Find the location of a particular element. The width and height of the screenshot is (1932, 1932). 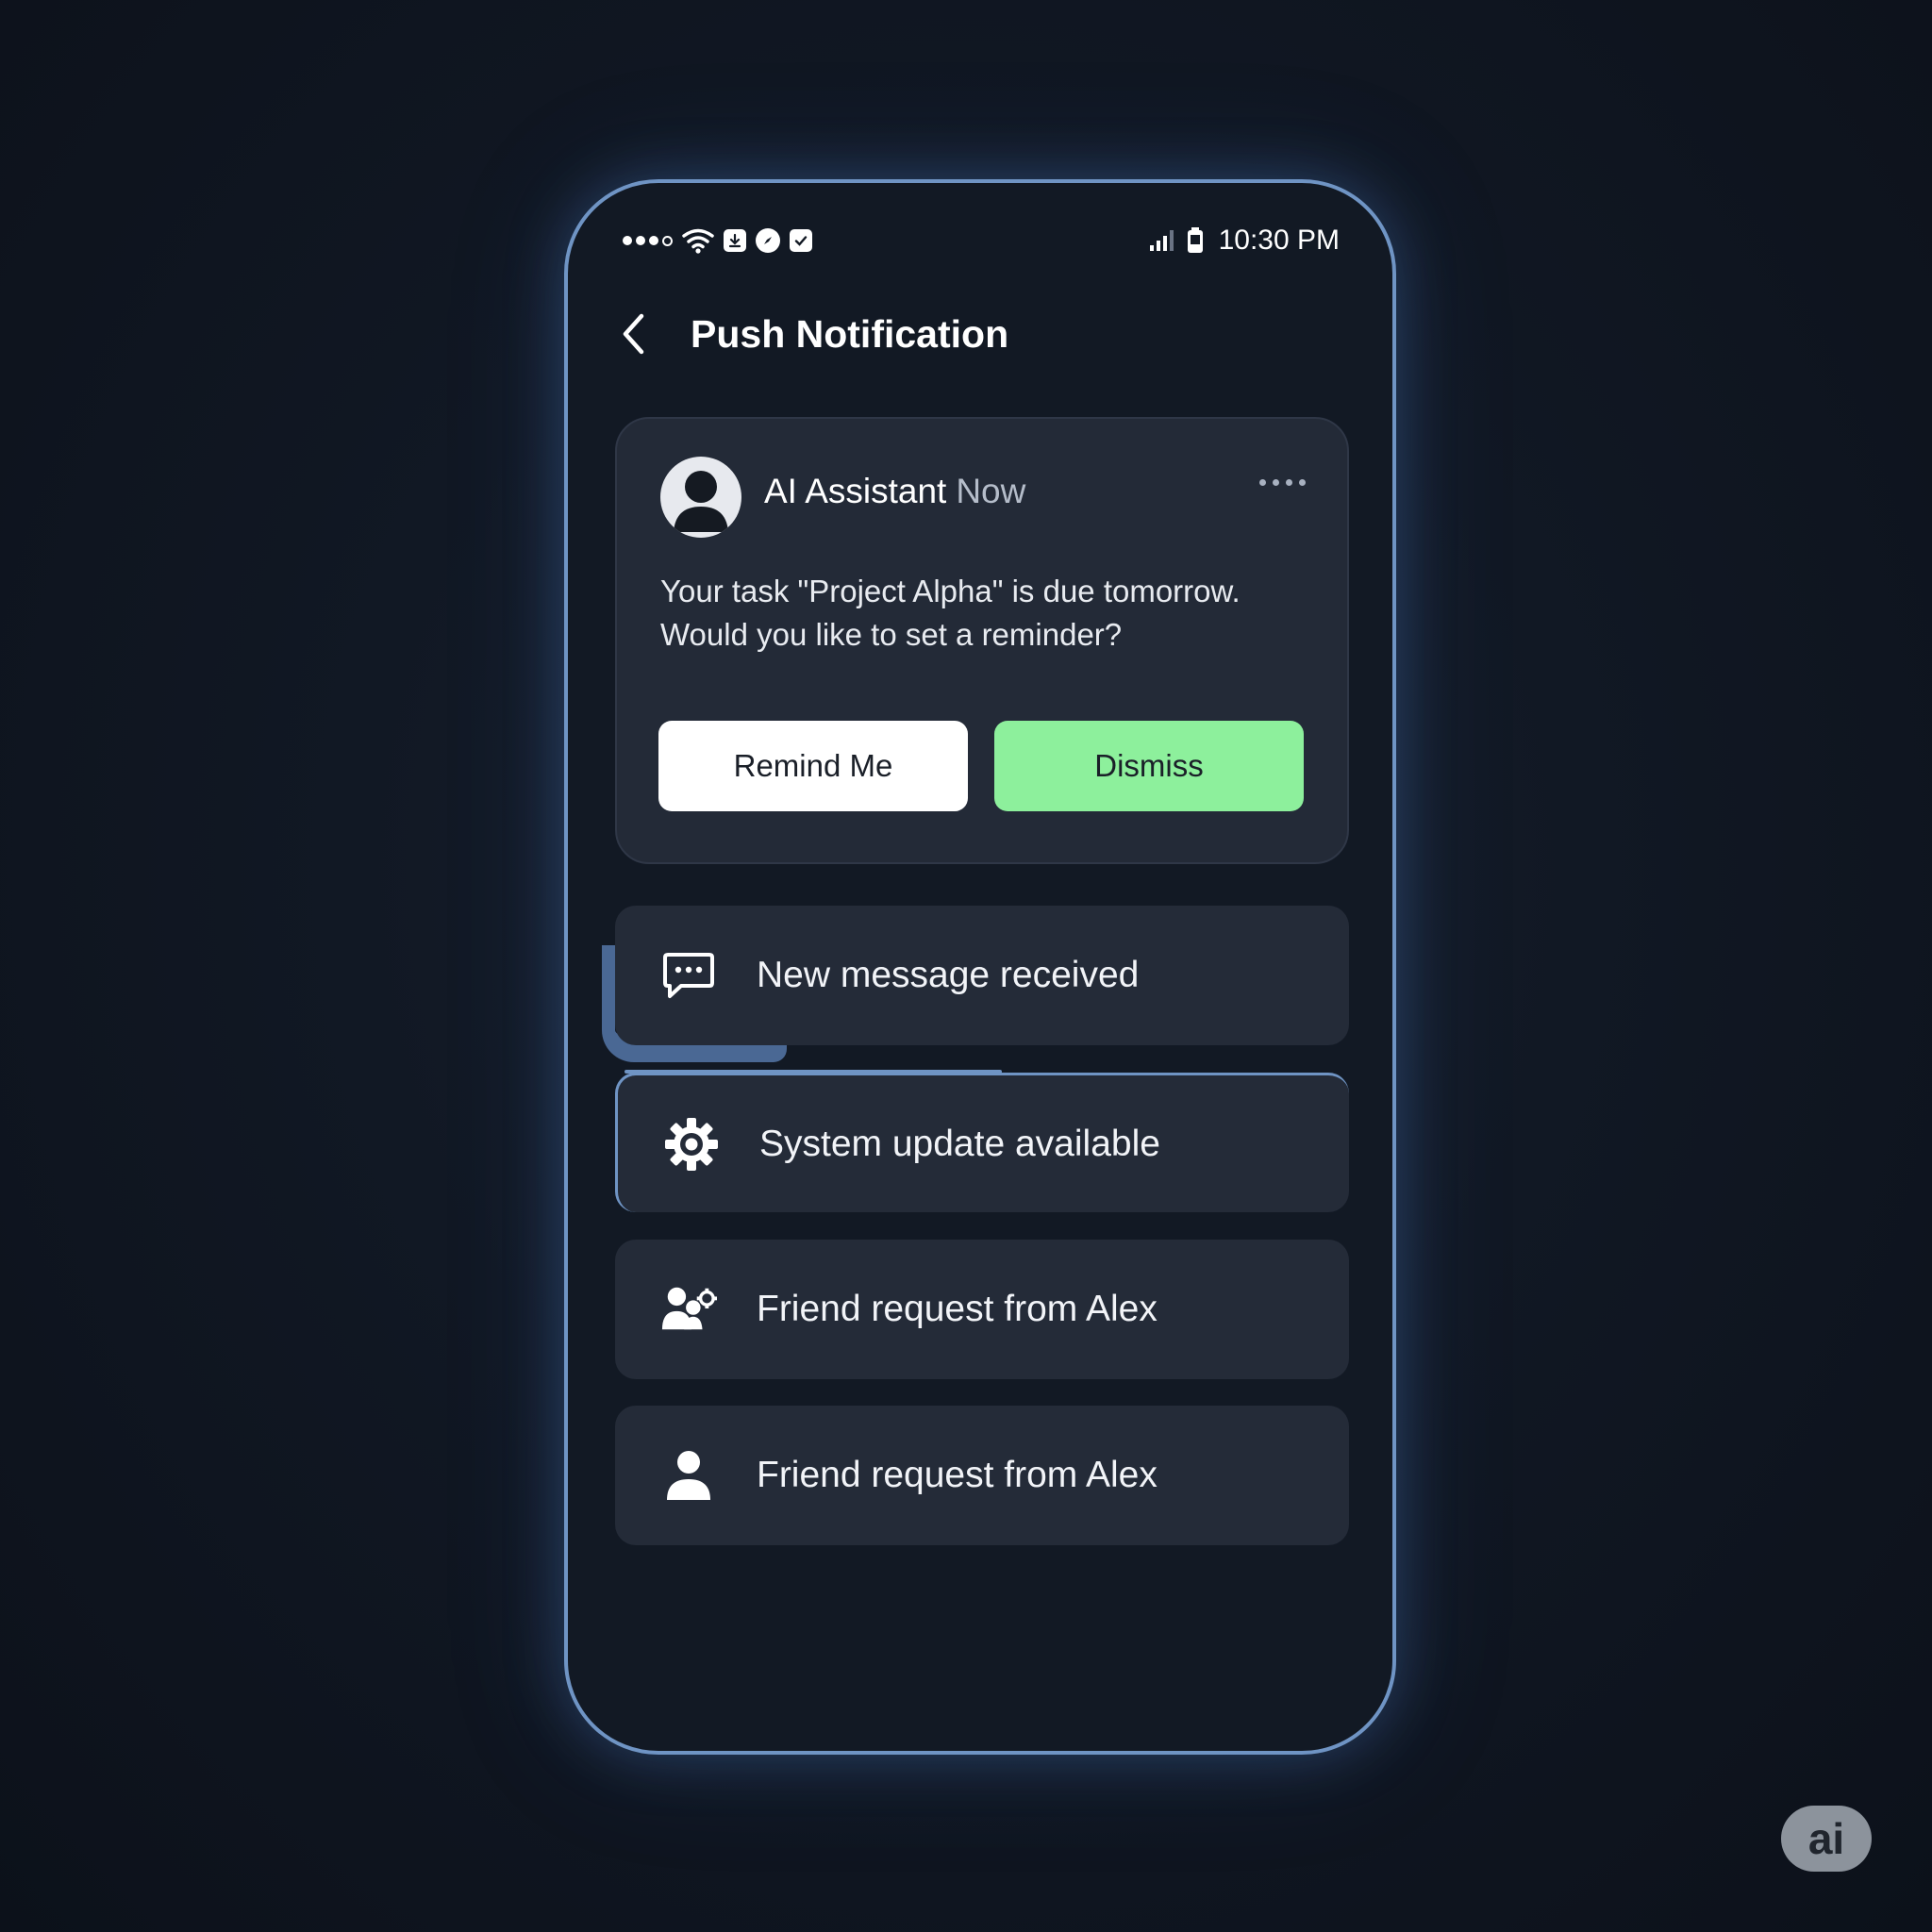

status-time: 10:30 PM is located at coordinates (1279, 240).